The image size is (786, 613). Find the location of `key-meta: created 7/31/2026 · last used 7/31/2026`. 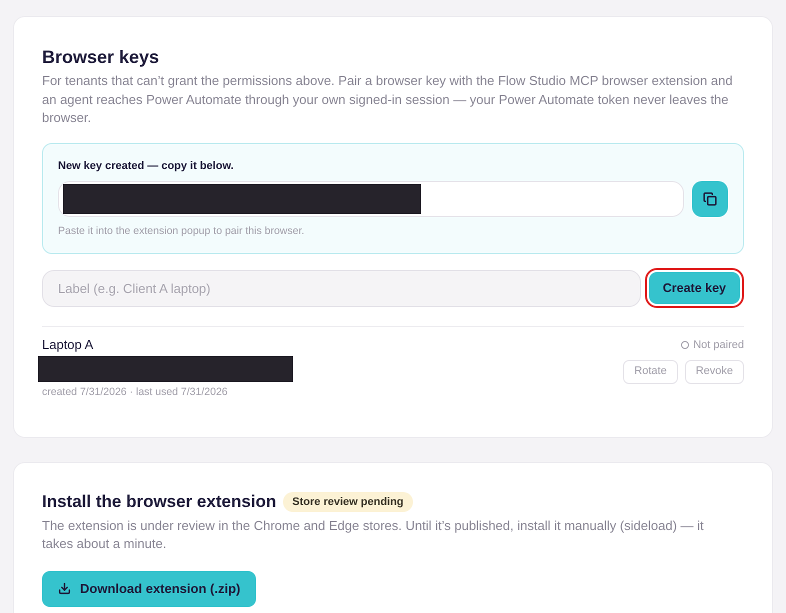

key-meta: created 7/31/2026 · last used 7/31/2026 is located at coordinates (135, 391).